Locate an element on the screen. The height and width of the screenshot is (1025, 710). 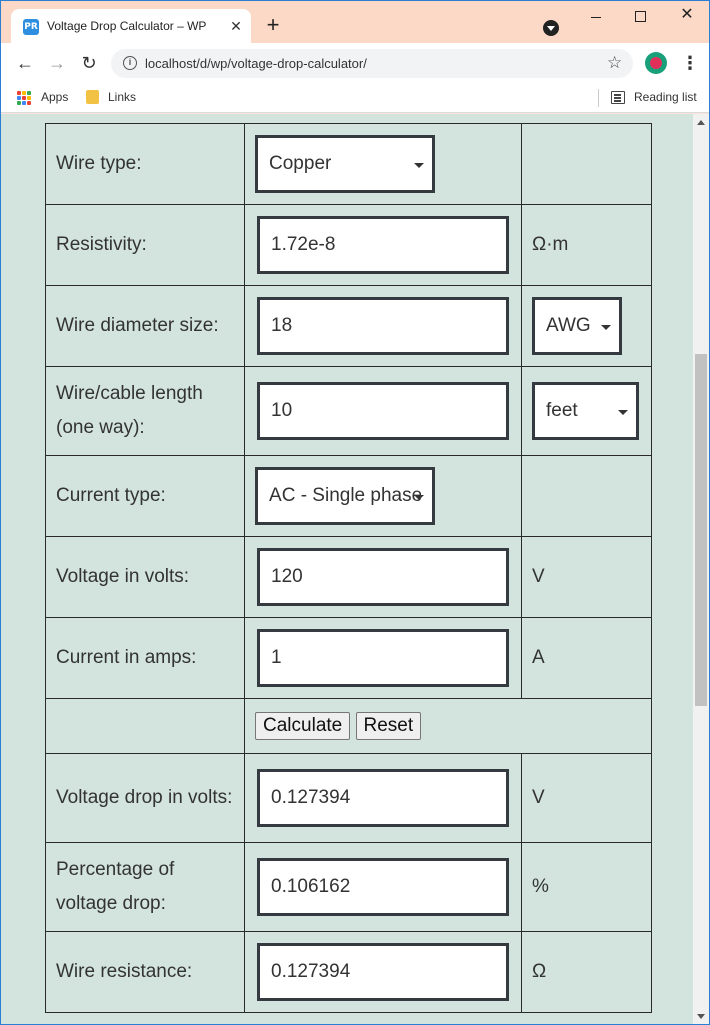
select-value: feet is located at coordinates (562, 410).